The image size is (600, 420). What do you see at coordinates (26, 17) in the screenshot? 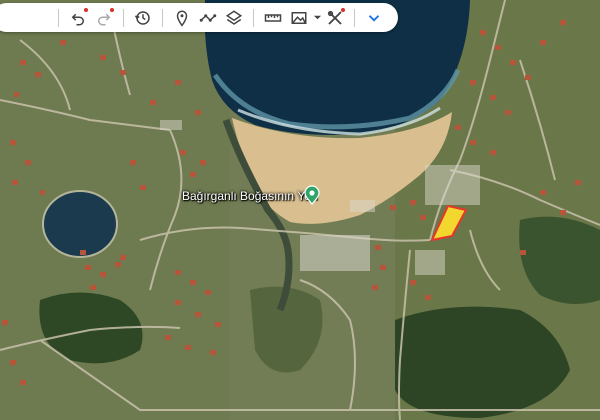
I see `search-area` at bounding box center [26, 17].